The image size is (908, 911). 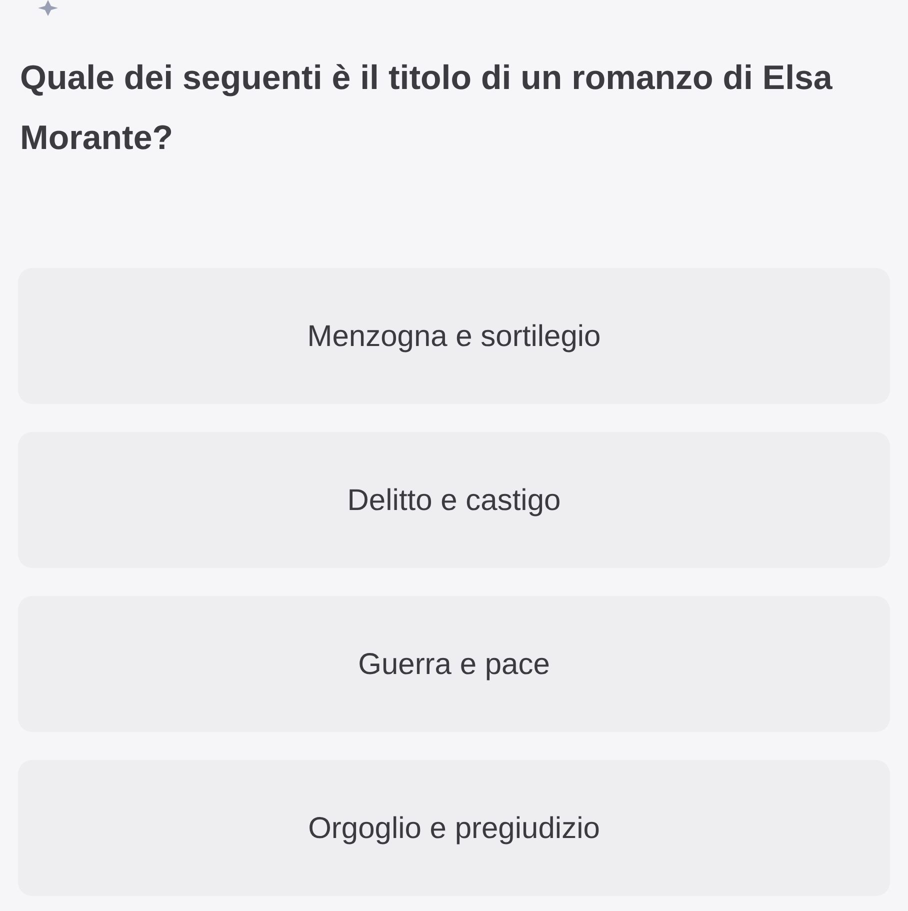 I want to click on answer-option: Menzogna e sortilegio, so click(x=454, y=336).